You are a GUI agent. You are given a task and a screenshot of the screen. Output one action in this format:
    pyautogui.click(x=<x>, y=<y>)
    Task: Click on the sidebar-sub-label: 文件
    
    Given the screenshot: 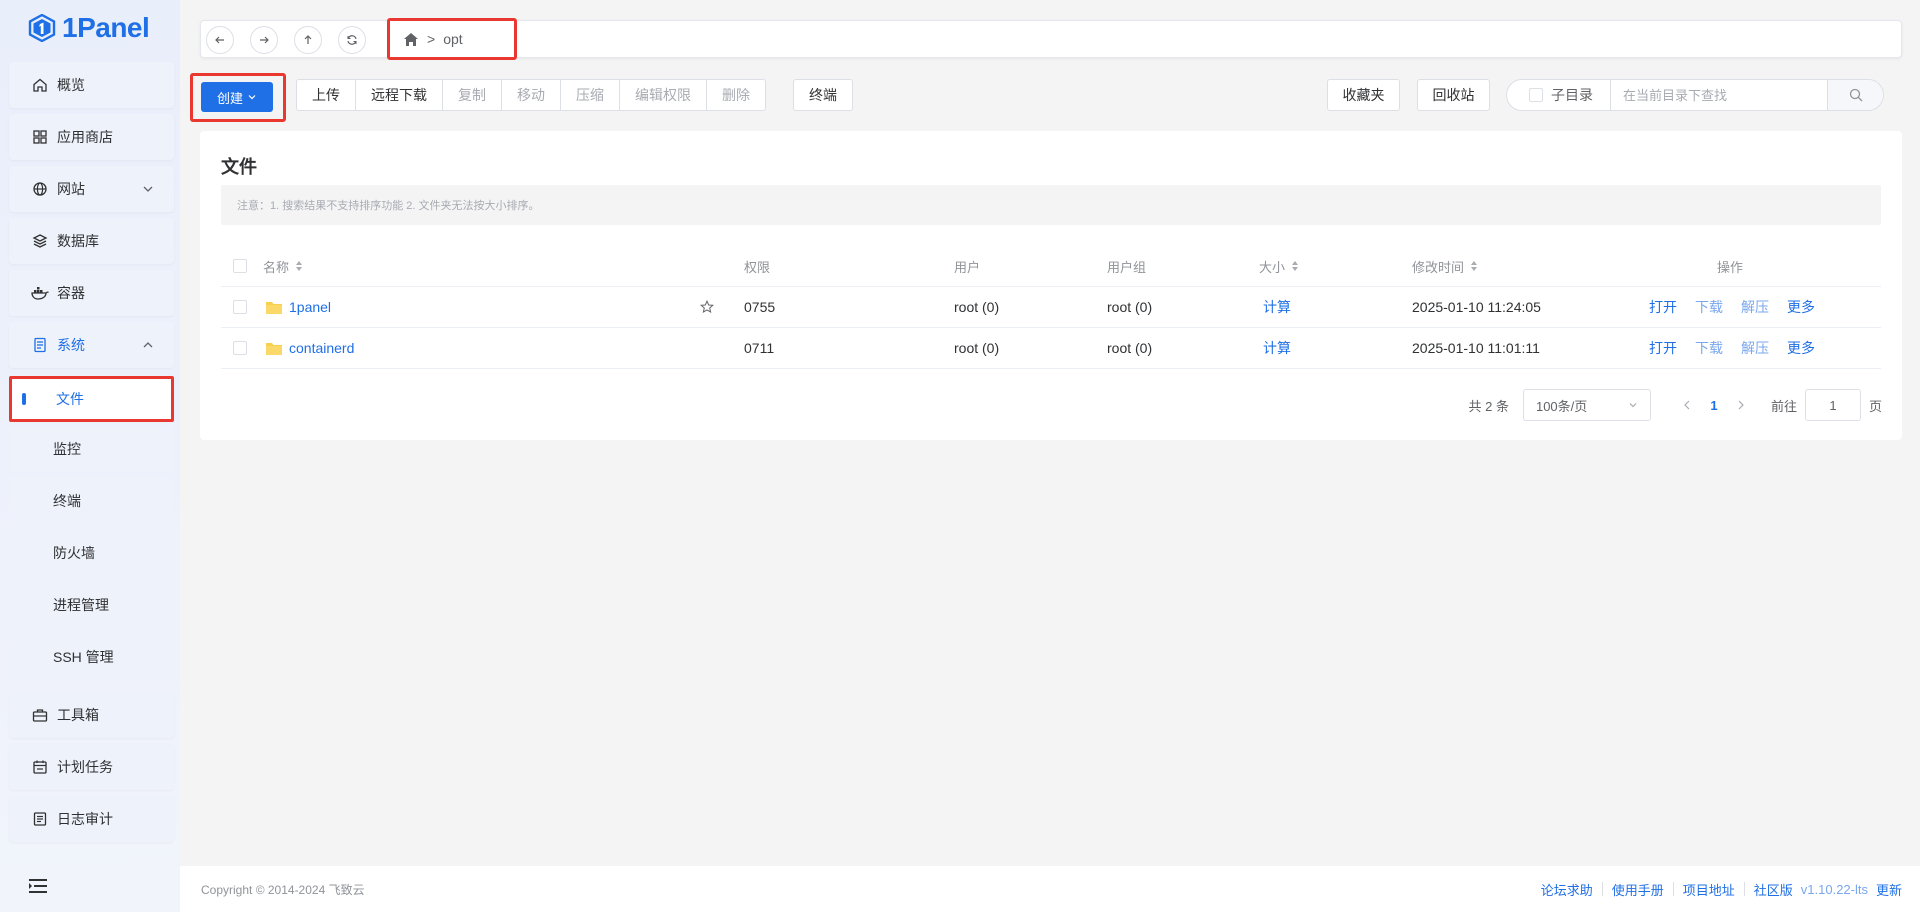 What is the action you would take?
    pyautogui.click(x=70, y=399)
    